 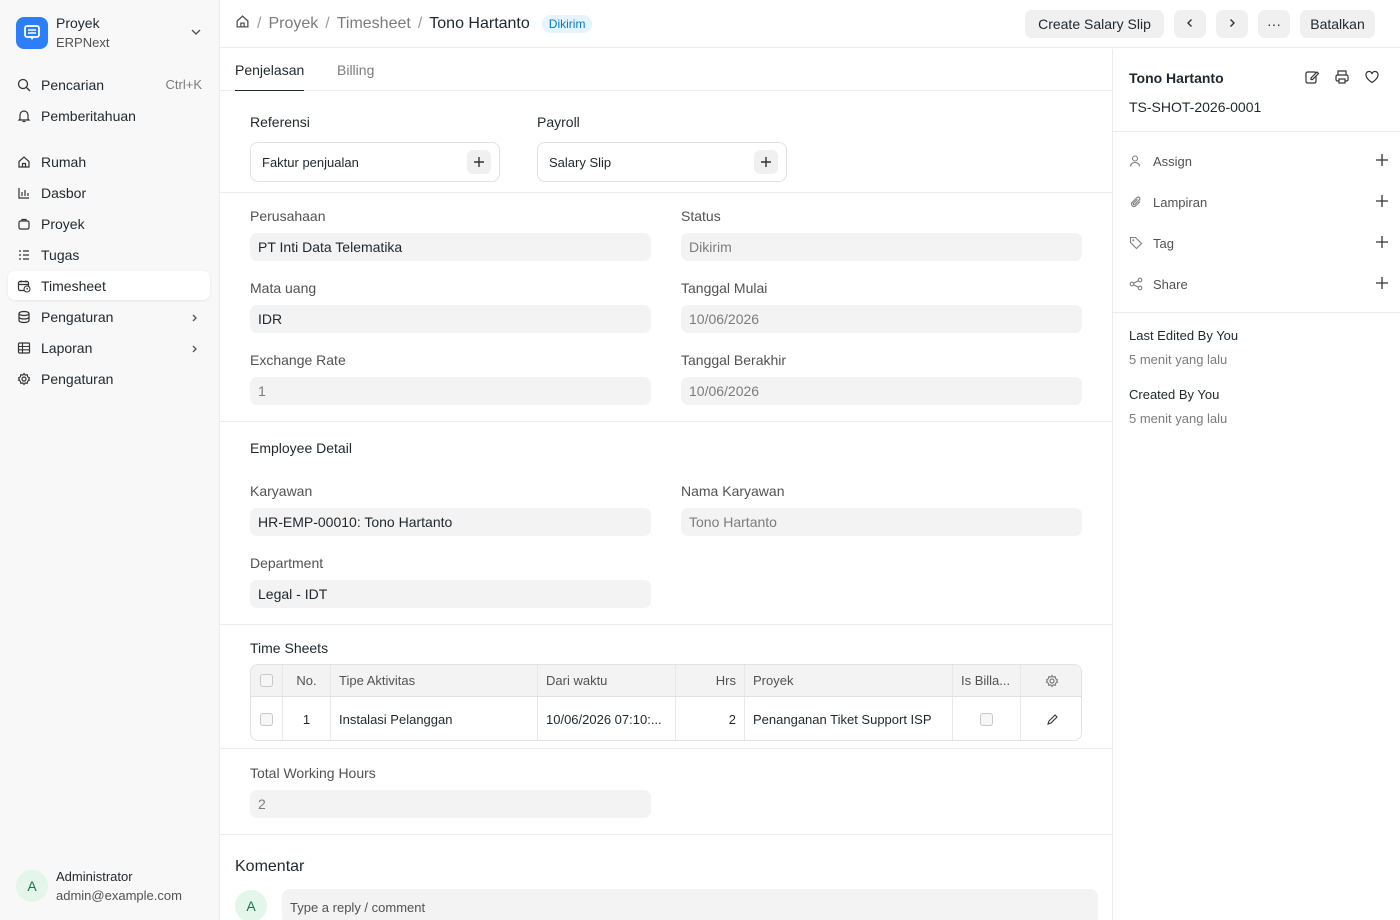 What do you see at coordinates (1173, 161) in the screenshot?
I see `assign-label: Assign` at bounding box center [1173, 161].